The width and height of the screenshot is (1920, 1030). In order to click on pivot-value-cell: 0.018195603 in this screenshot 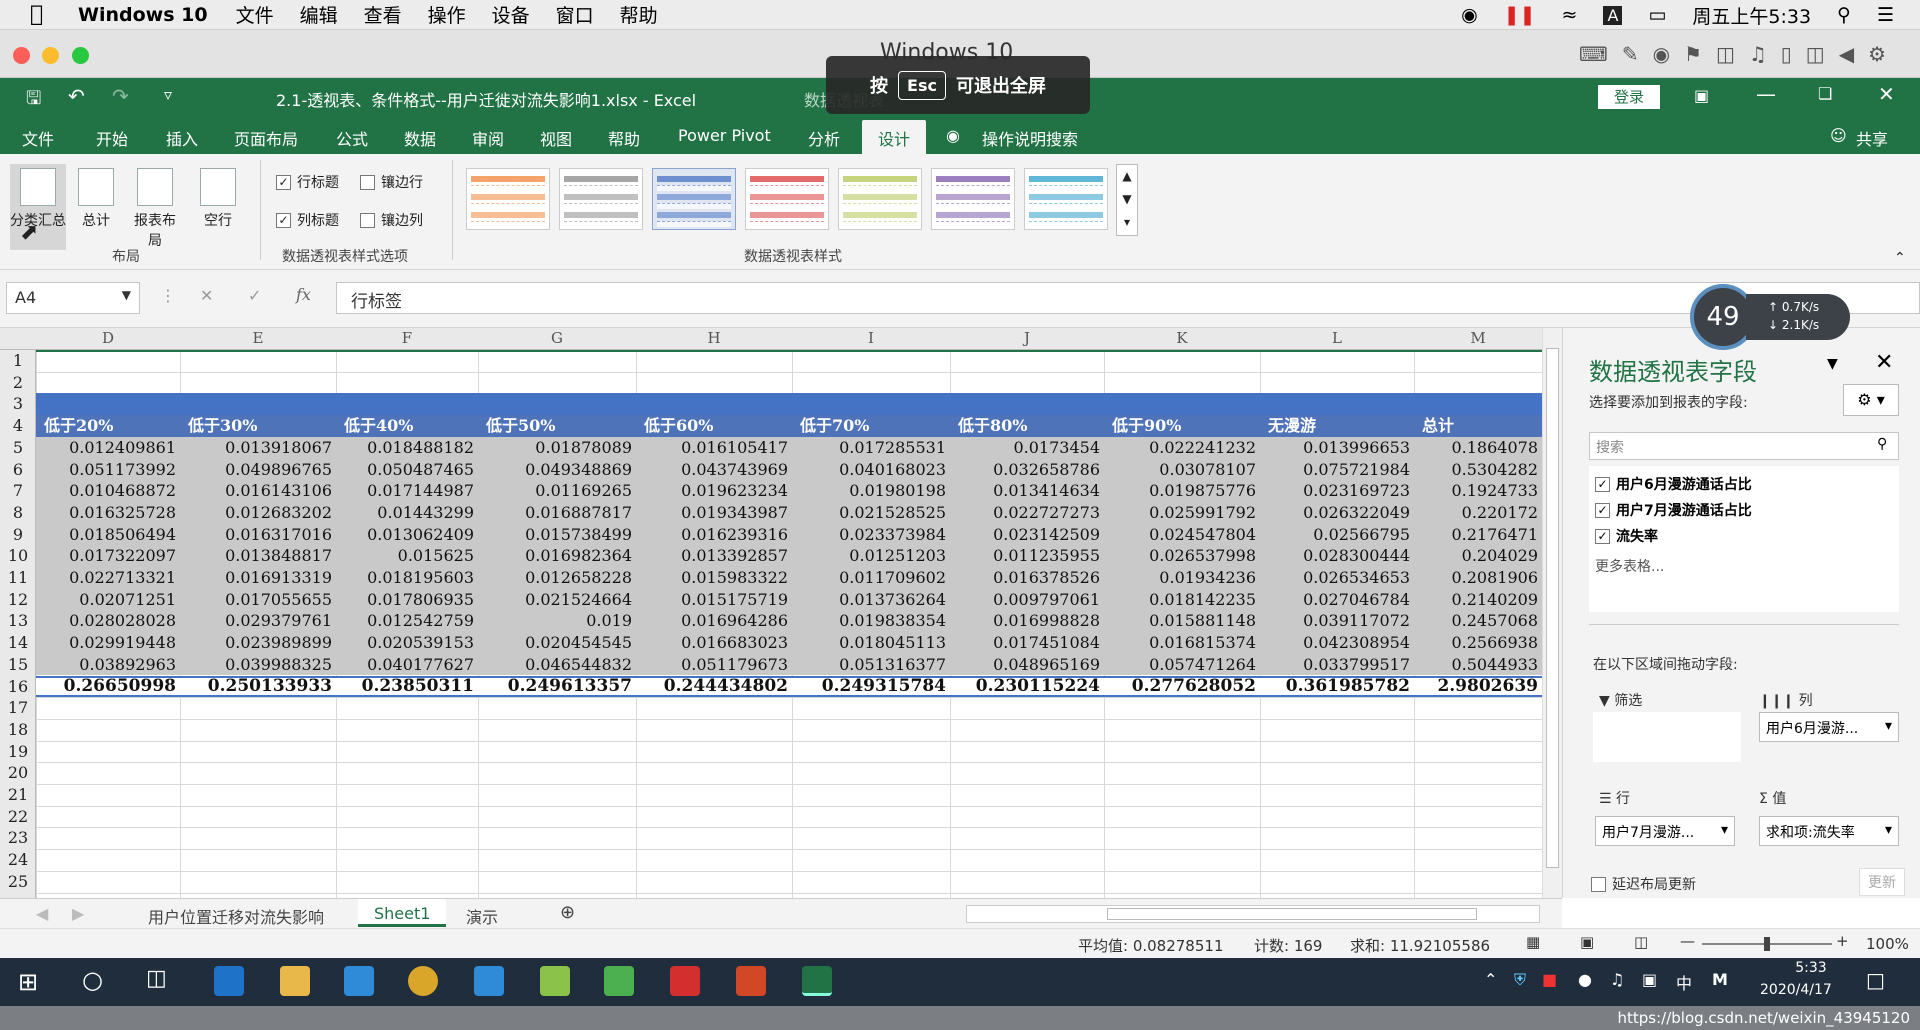, I will do `click(407, 578)`.